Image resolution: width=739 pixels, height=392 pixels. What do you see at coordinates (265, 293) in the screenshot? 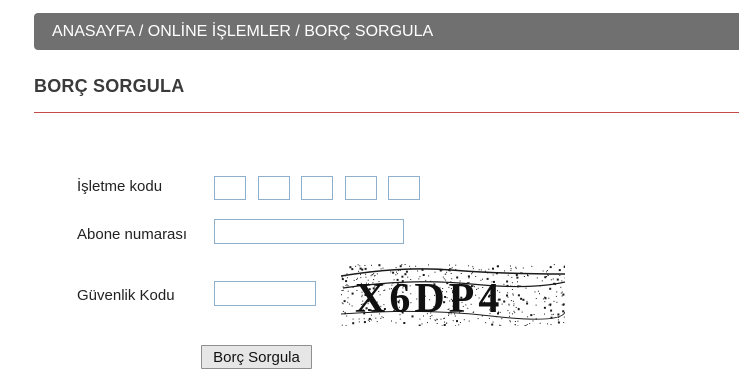
I see `guvenlik-kodu-input` at bounding box center [265, 293].